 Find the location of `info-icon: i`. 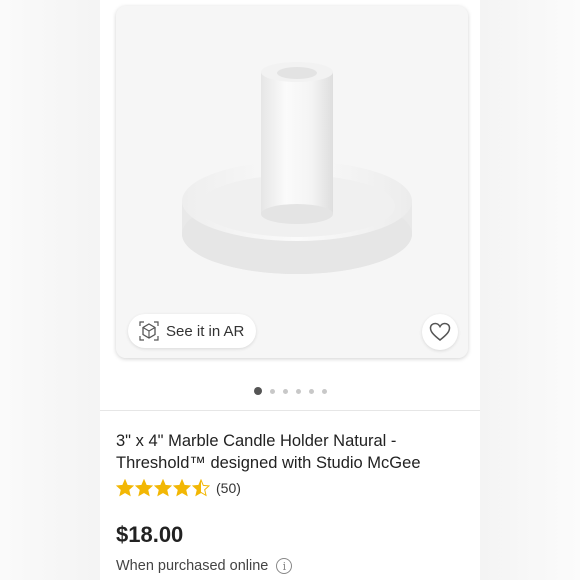

info-icon: i is located at coordinates (284, 566).